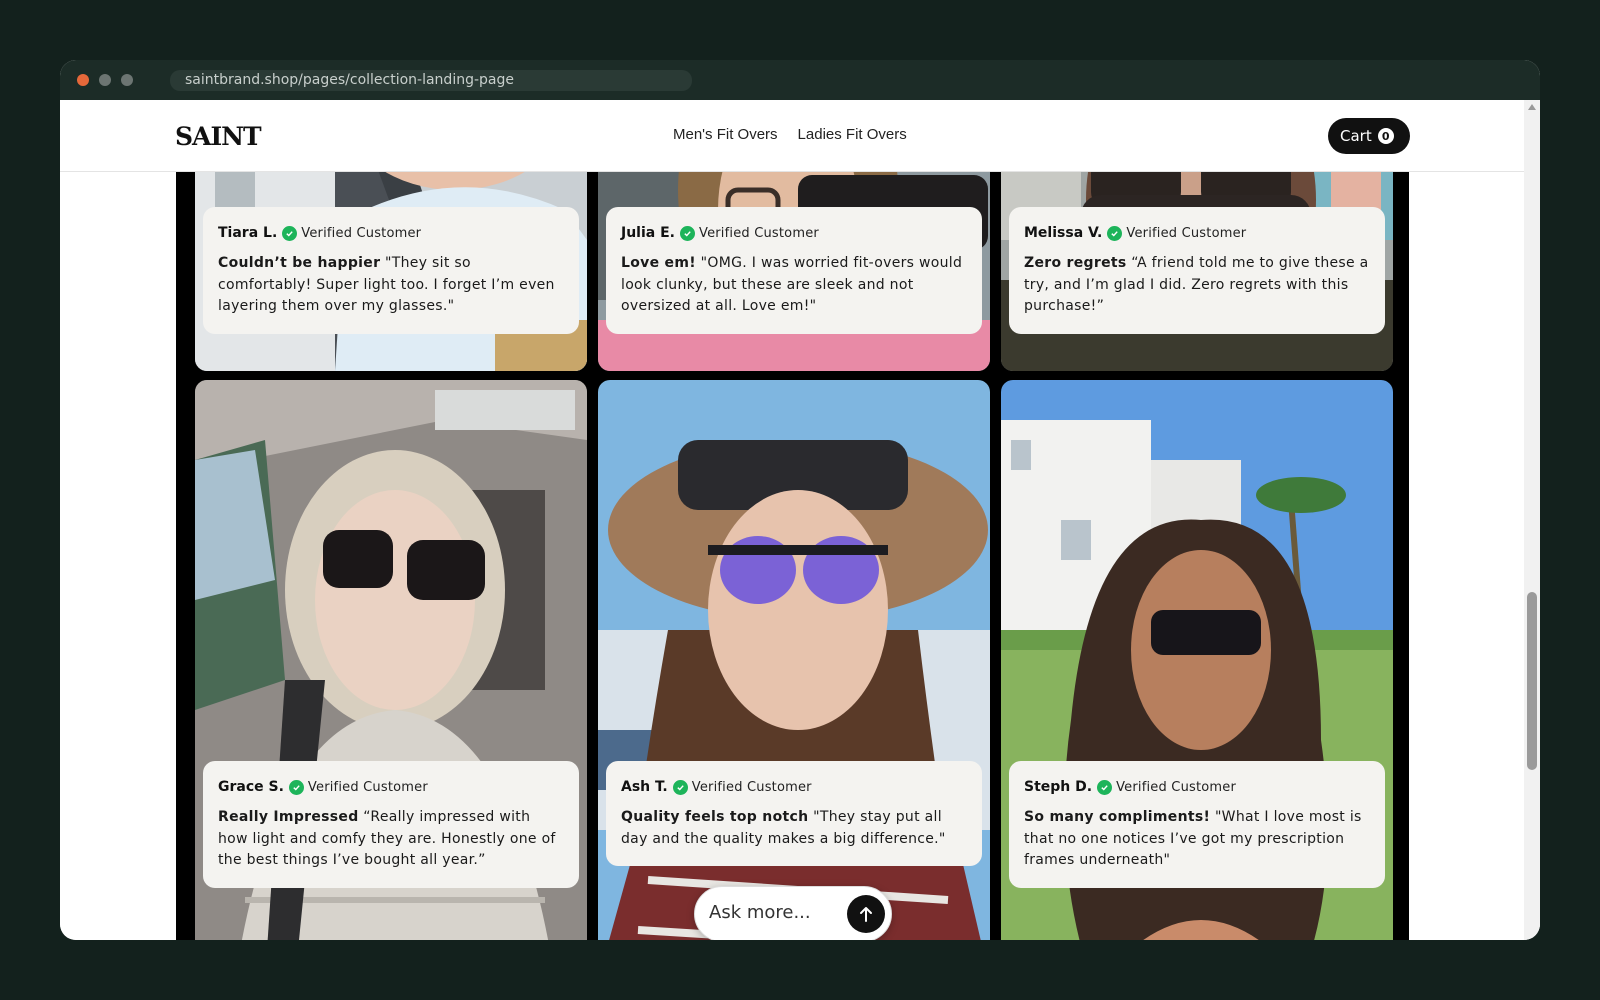 This screenshot has width=1600, height=1000. I want to click on review-title: Couldn’t be happier, so click(299, 263).